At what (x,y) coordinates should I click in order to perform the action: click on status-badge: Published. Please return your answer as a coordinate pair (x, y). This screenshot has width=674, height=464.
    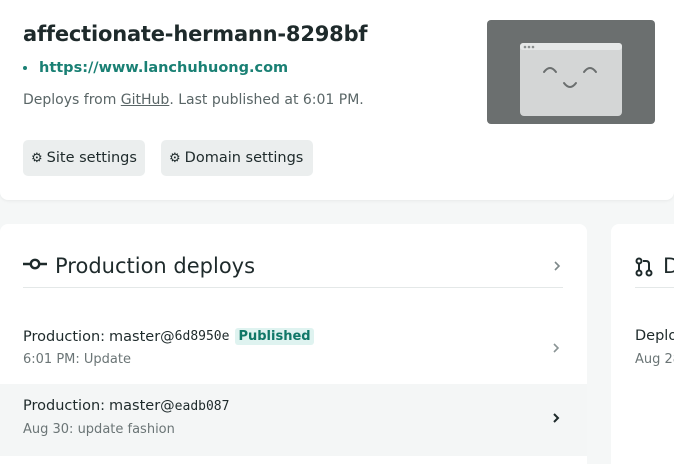
    Looking at the image, I should click on (274, 336).